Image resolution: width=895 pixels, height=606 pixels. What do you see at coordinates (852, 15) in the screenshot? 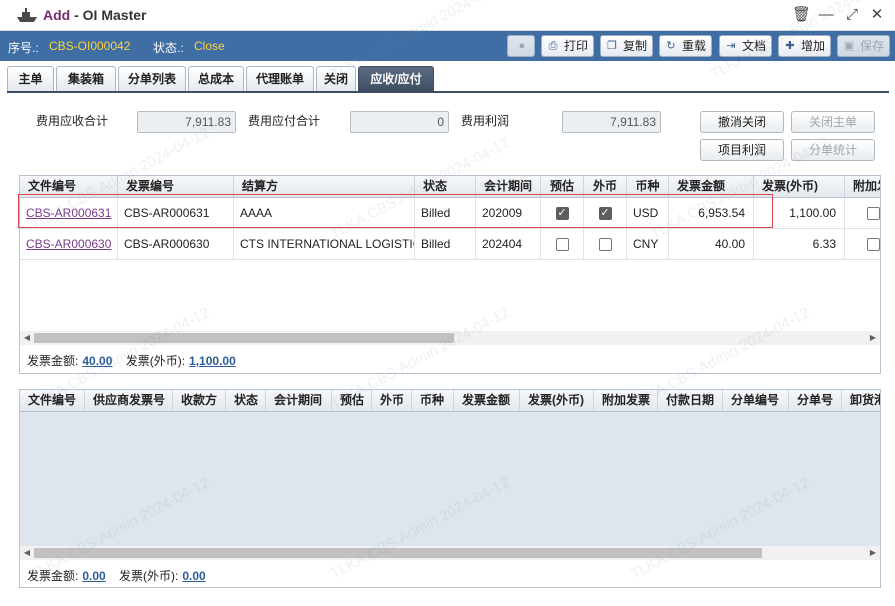
I see `maximize-icon: ⤢` at bounding box center [852, 15].